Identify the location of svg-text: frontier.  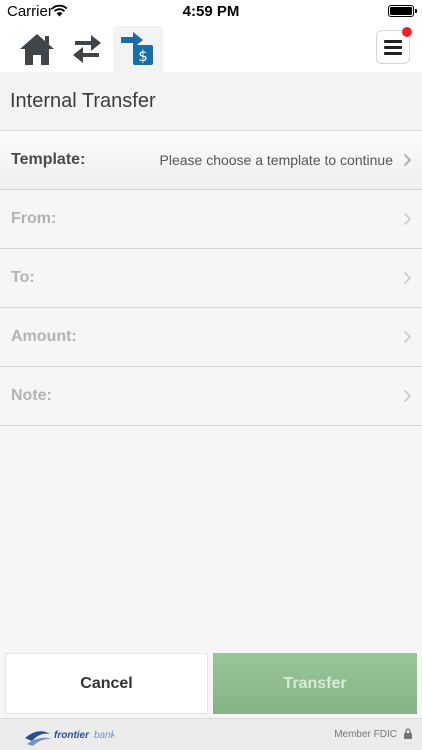
(72, 735).